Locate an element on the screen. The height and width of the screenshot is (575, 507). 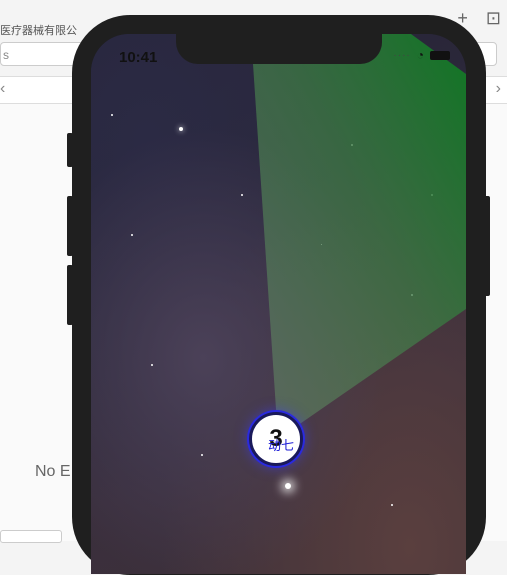
background-window-title: 医疗器械有限公 is located at coordinates (38, 31).